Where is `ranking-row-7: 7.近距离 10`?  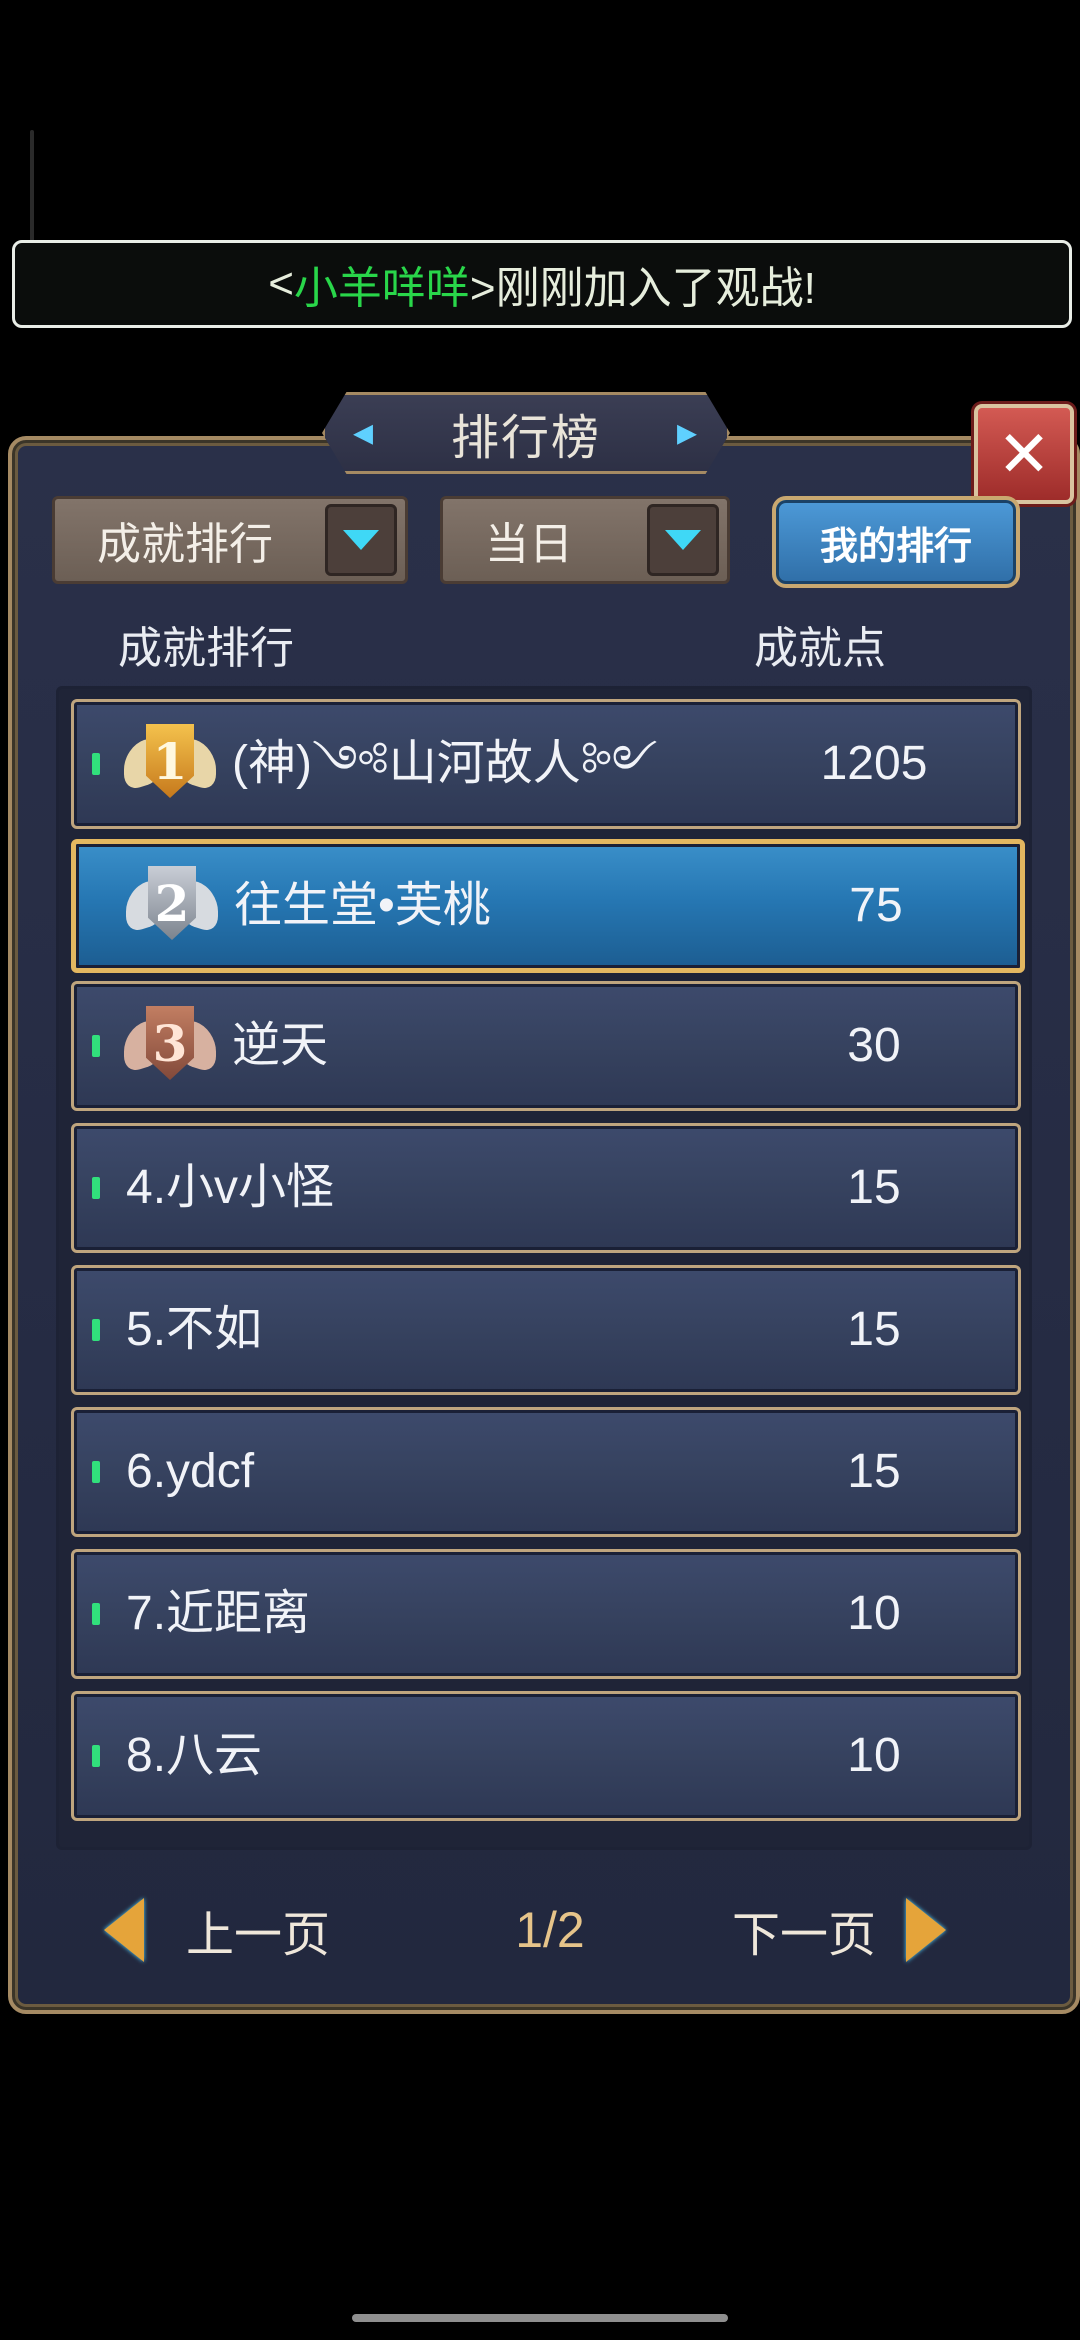 ranking-row-7: 7.近距离 10 is located at coordinates (546, 1614).